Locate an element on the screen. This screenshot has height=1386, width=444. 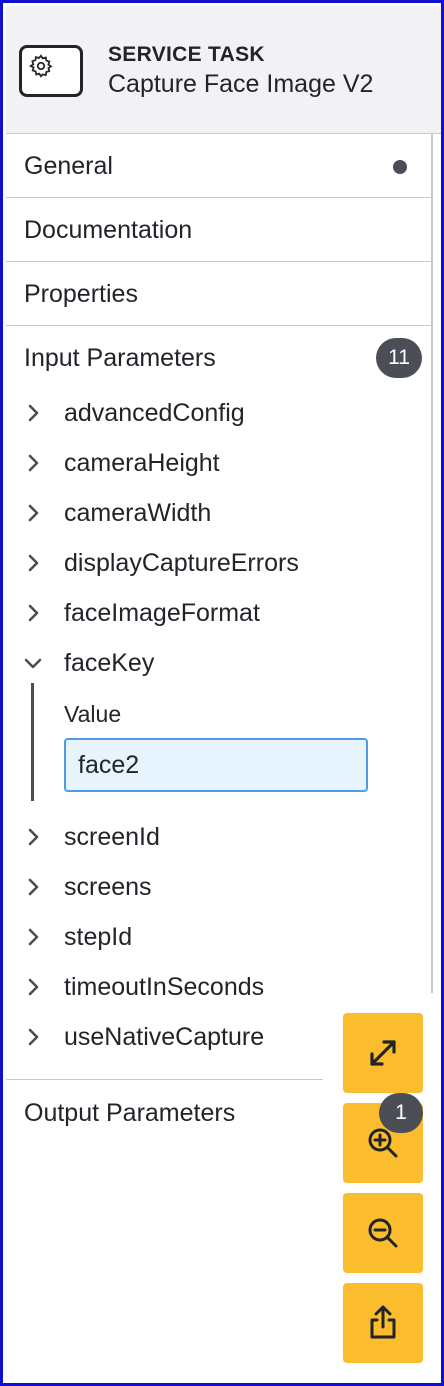
param-cameraWidth: cameraWidth is located at coordinates (216, 513).